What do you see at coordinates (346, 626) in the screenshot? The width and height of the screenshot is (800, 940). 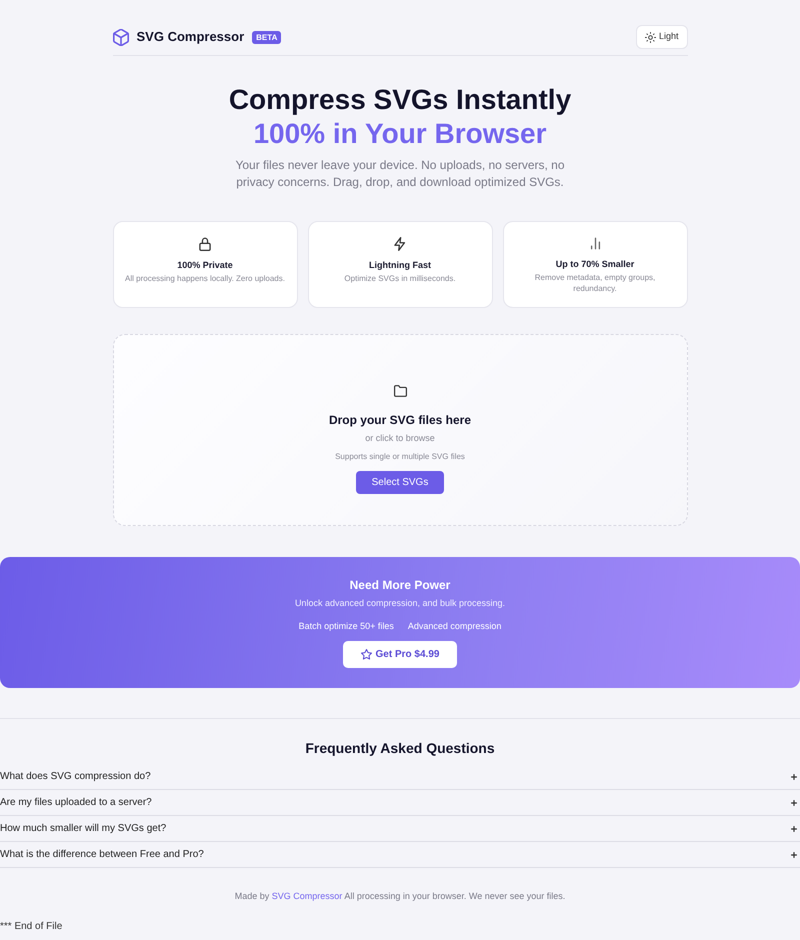 I see `pro-feature: Batch optimize 50+ files` at bounding box center [346, 626].